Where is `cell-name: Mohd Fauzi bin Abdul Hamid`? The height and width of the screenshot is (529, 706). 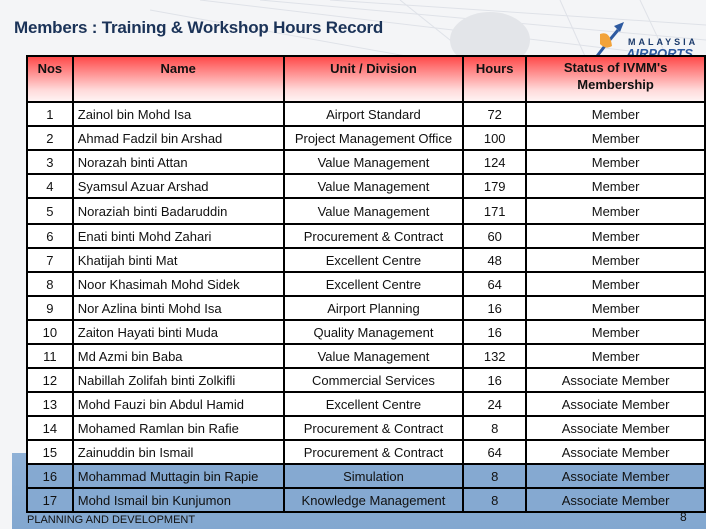
cell-name: Mohd Fauzi bin Abdul Hamid is located at coordinates (178, 404).